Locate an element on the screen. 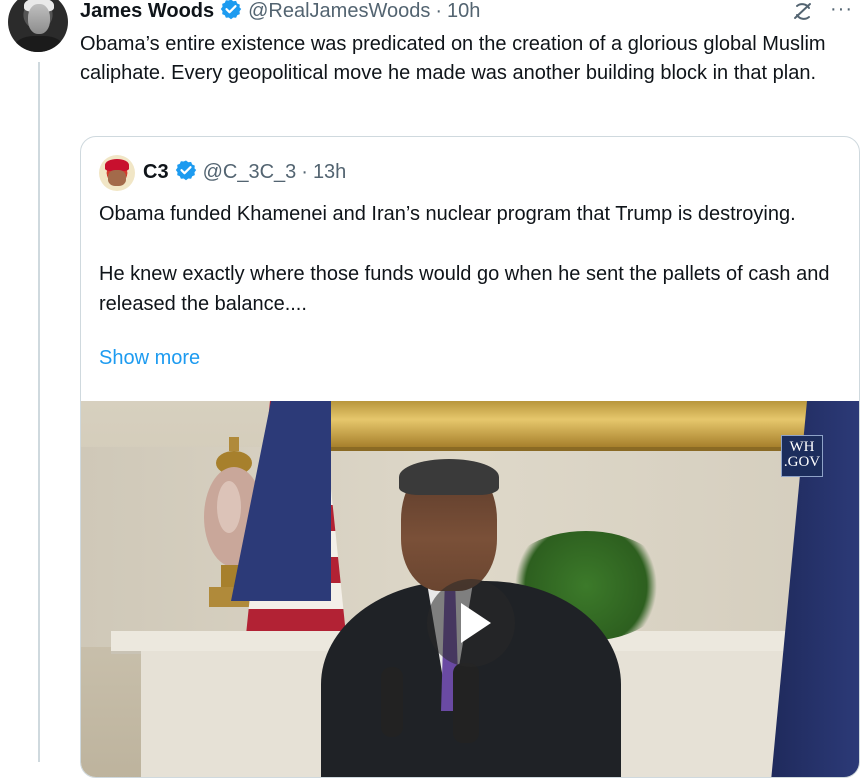 This screenshot has width=868, height=778. thread-connector is located at coordinates (39, 412).